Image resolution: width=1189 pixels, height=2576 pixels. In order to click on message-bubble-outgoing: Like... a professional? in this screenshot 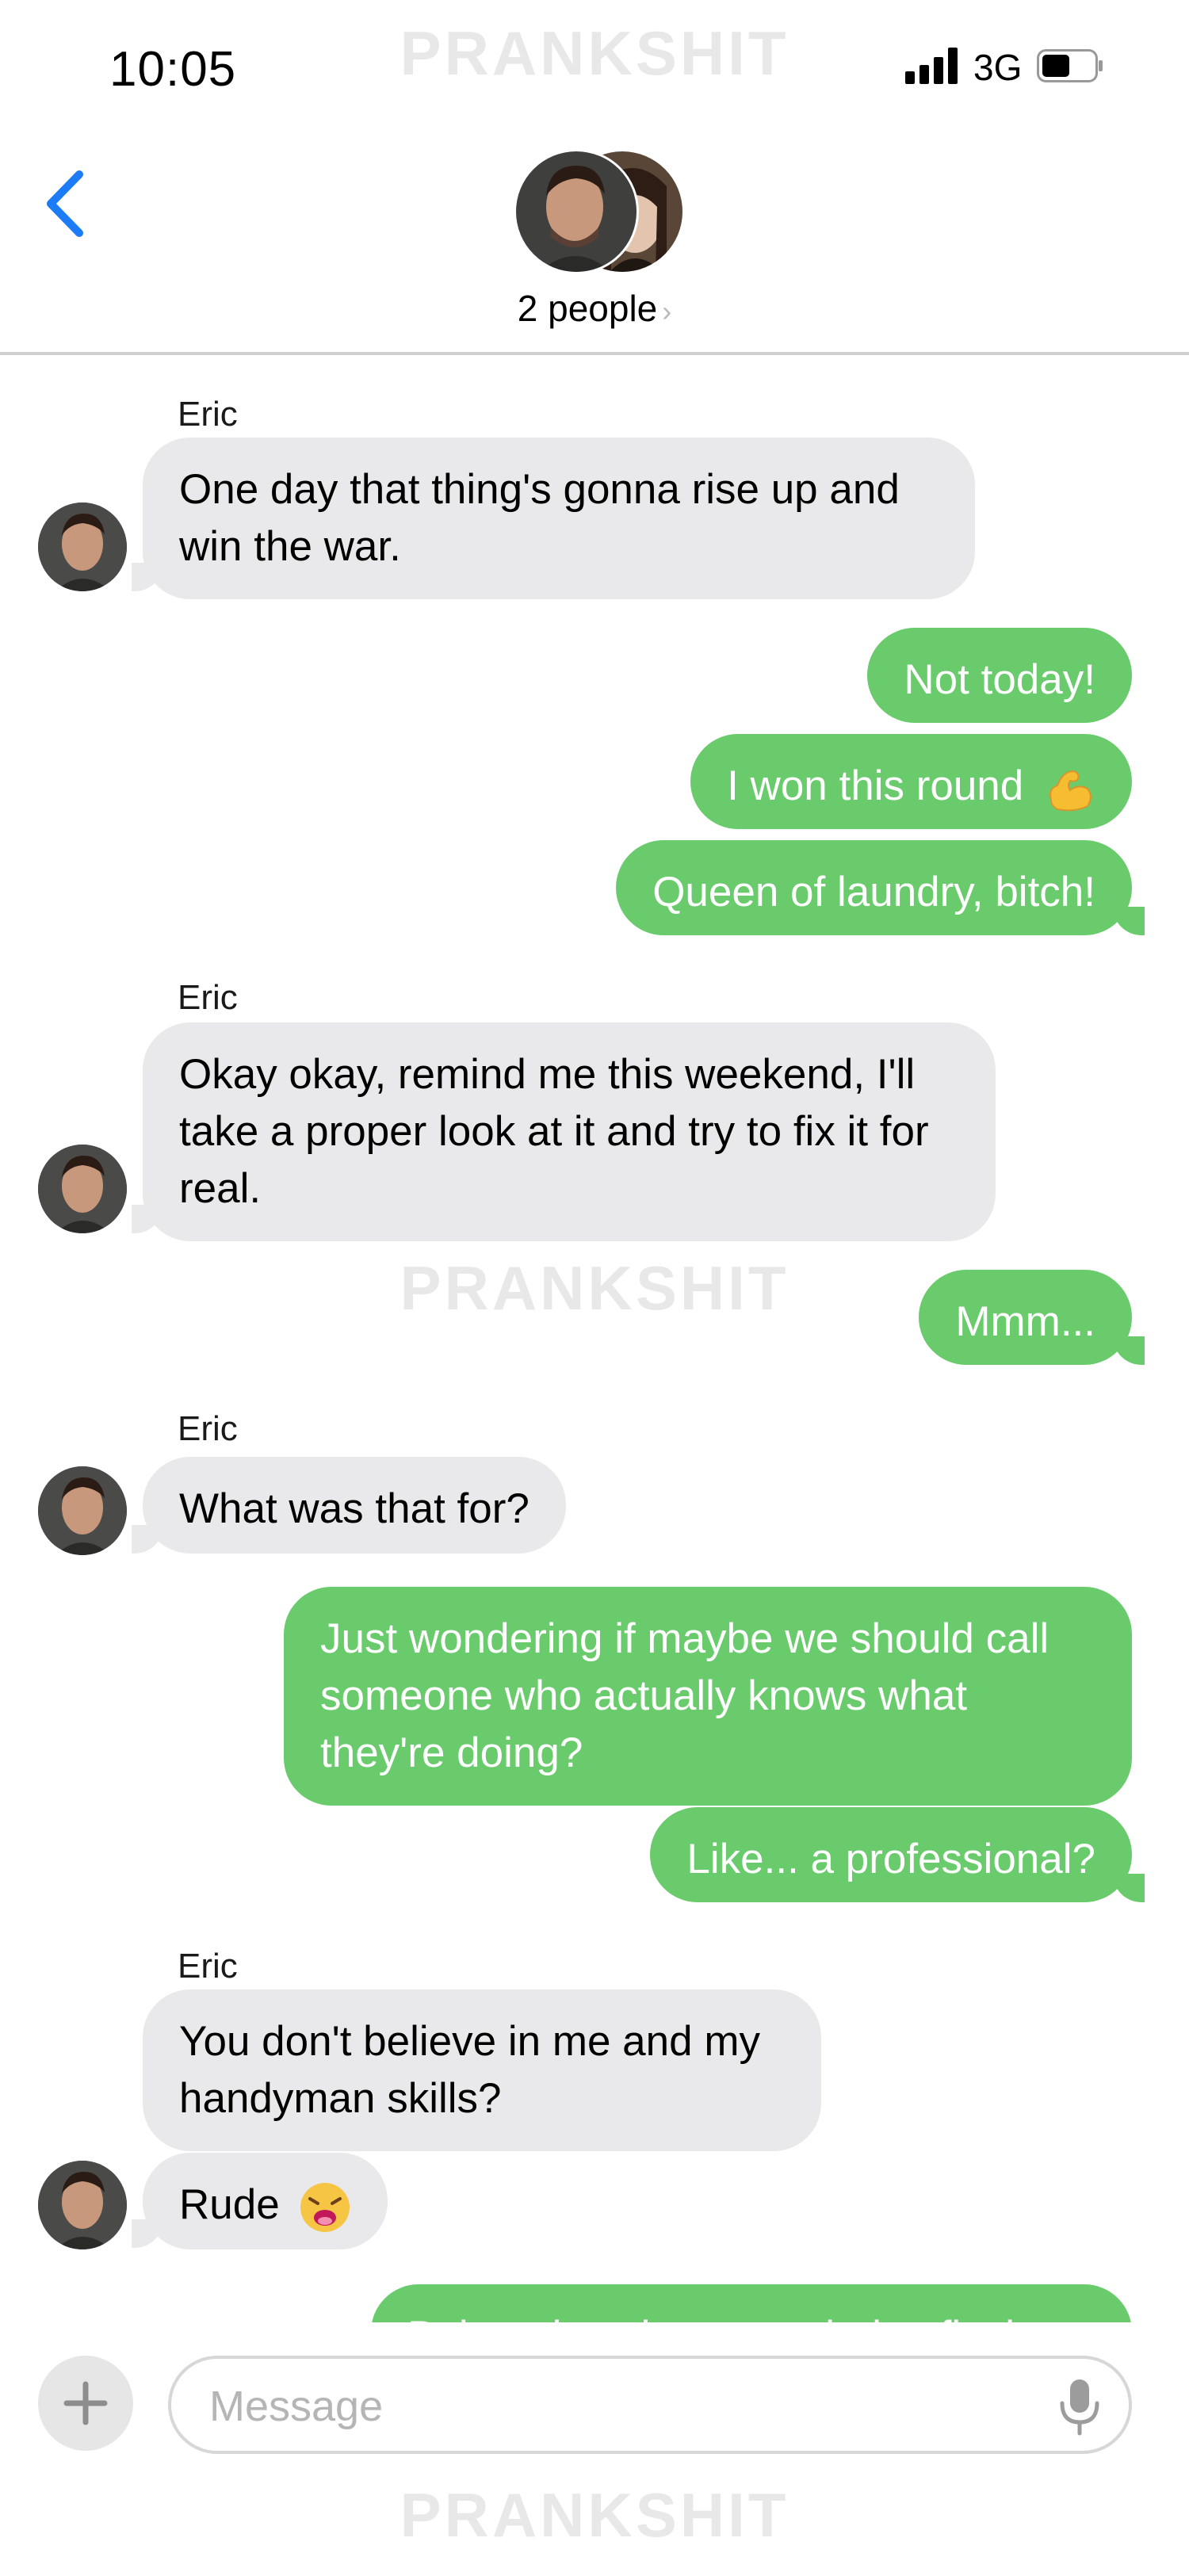, I will do `click(891, 1854)`.